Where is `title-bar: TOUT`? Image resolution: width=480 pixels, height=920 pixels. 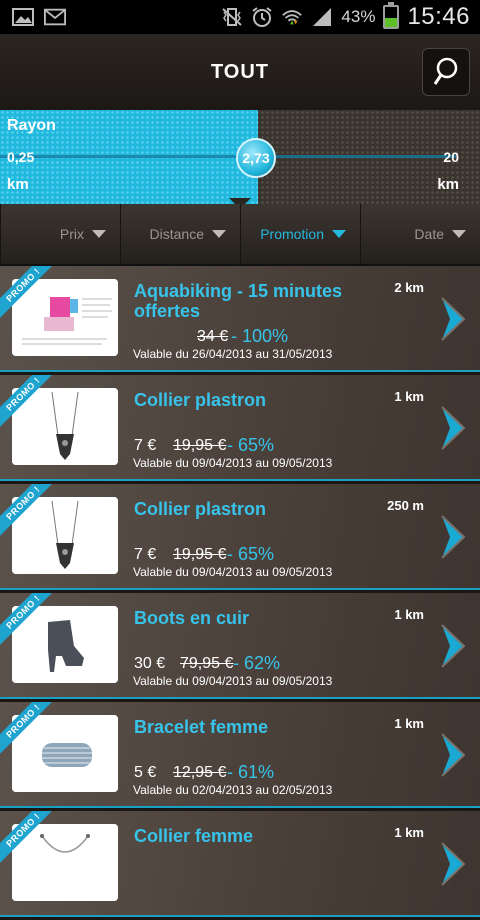
title-bar: TOUT is located at coordinates (240, 72).